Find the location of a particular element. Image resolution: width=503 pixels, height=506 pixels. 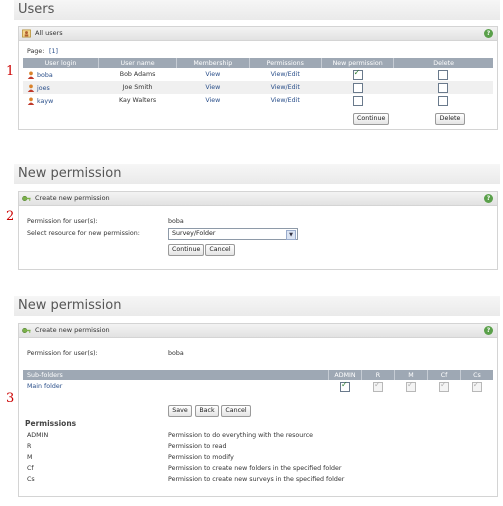

step-number: 3 is located at coordinates (10, 398).